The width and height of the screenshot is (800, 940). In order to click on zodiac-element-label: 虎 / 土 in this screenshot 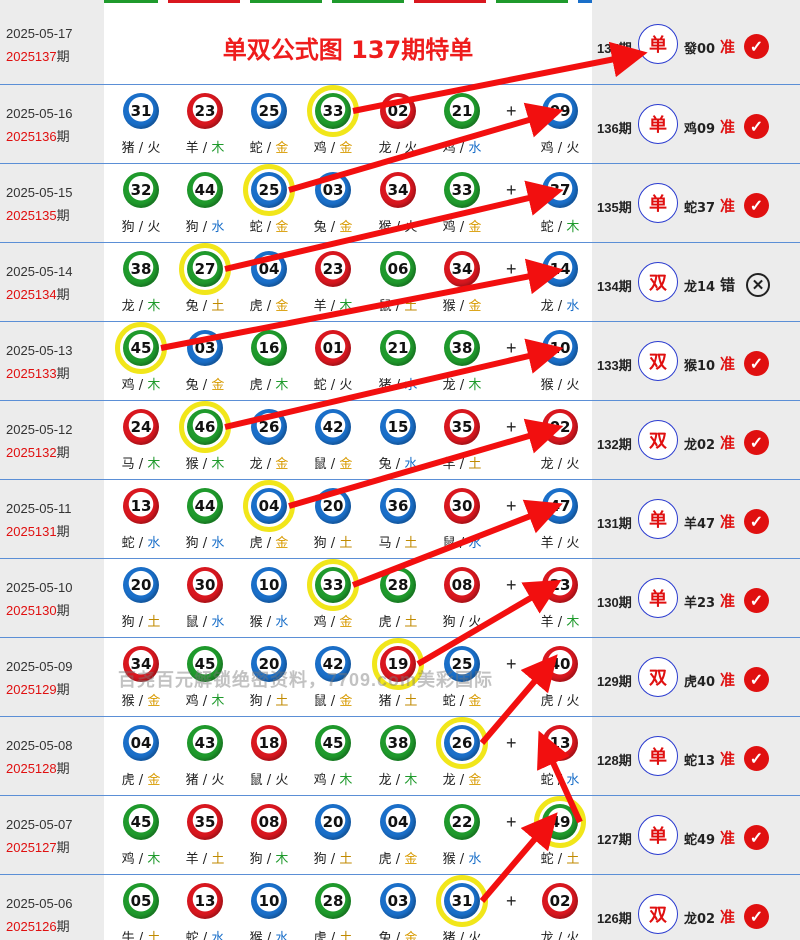, I will do `click(333, 933)`.